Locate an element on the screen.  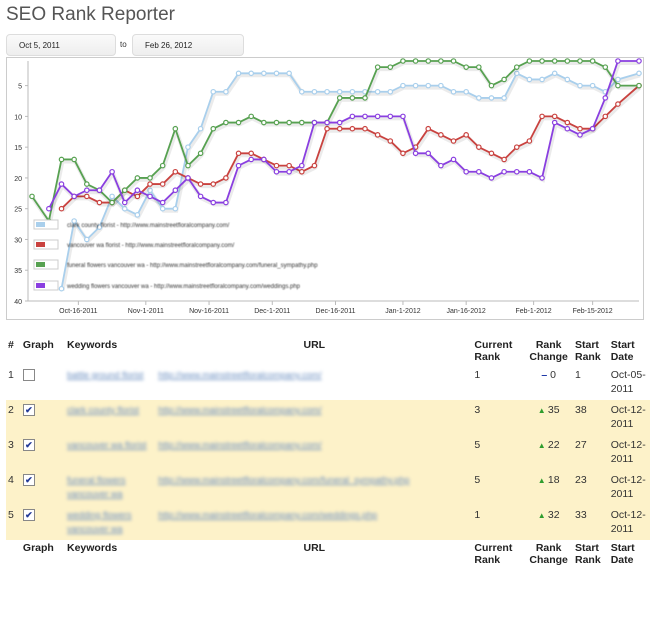
keyword-cell: funeral flowers vancouver wa is located at coordinates (111, 487).